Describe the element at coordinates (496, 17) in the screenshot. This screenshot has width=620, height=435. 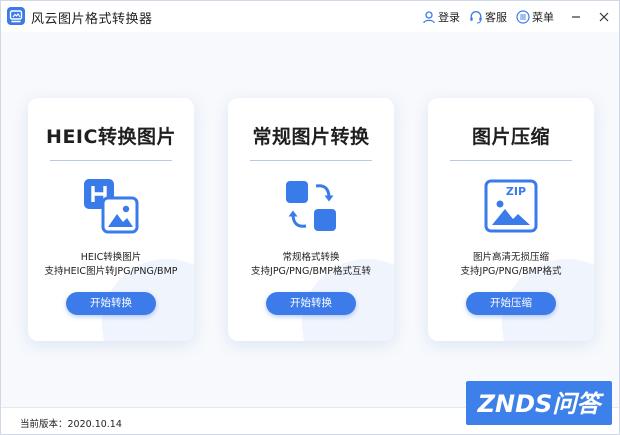
I see `support-label: 客服` at that location.